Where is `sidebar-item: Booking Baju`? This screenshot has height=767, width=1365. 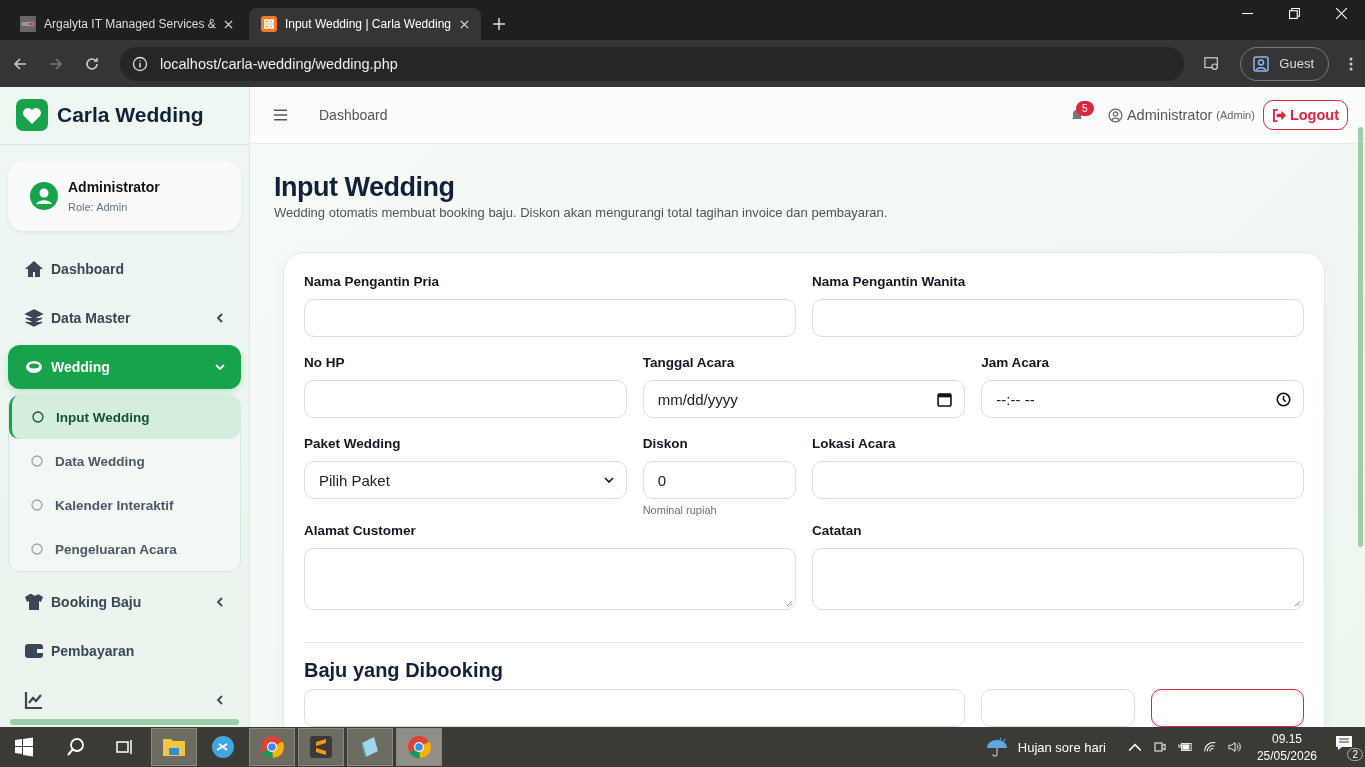 sidebar-item: Booking Baju is located at coordinates (124, 602).